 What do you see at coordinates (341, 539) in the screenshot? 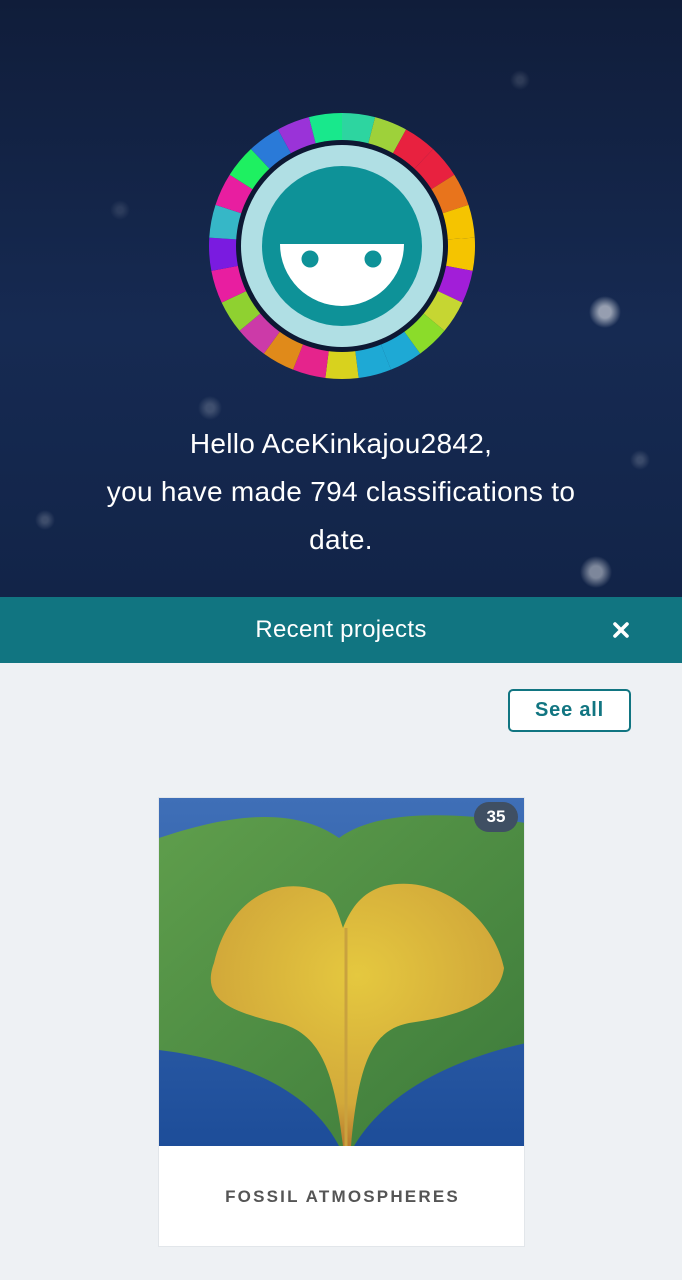
I see `greeting-line-3: date.` at bounding box center [341, 539].